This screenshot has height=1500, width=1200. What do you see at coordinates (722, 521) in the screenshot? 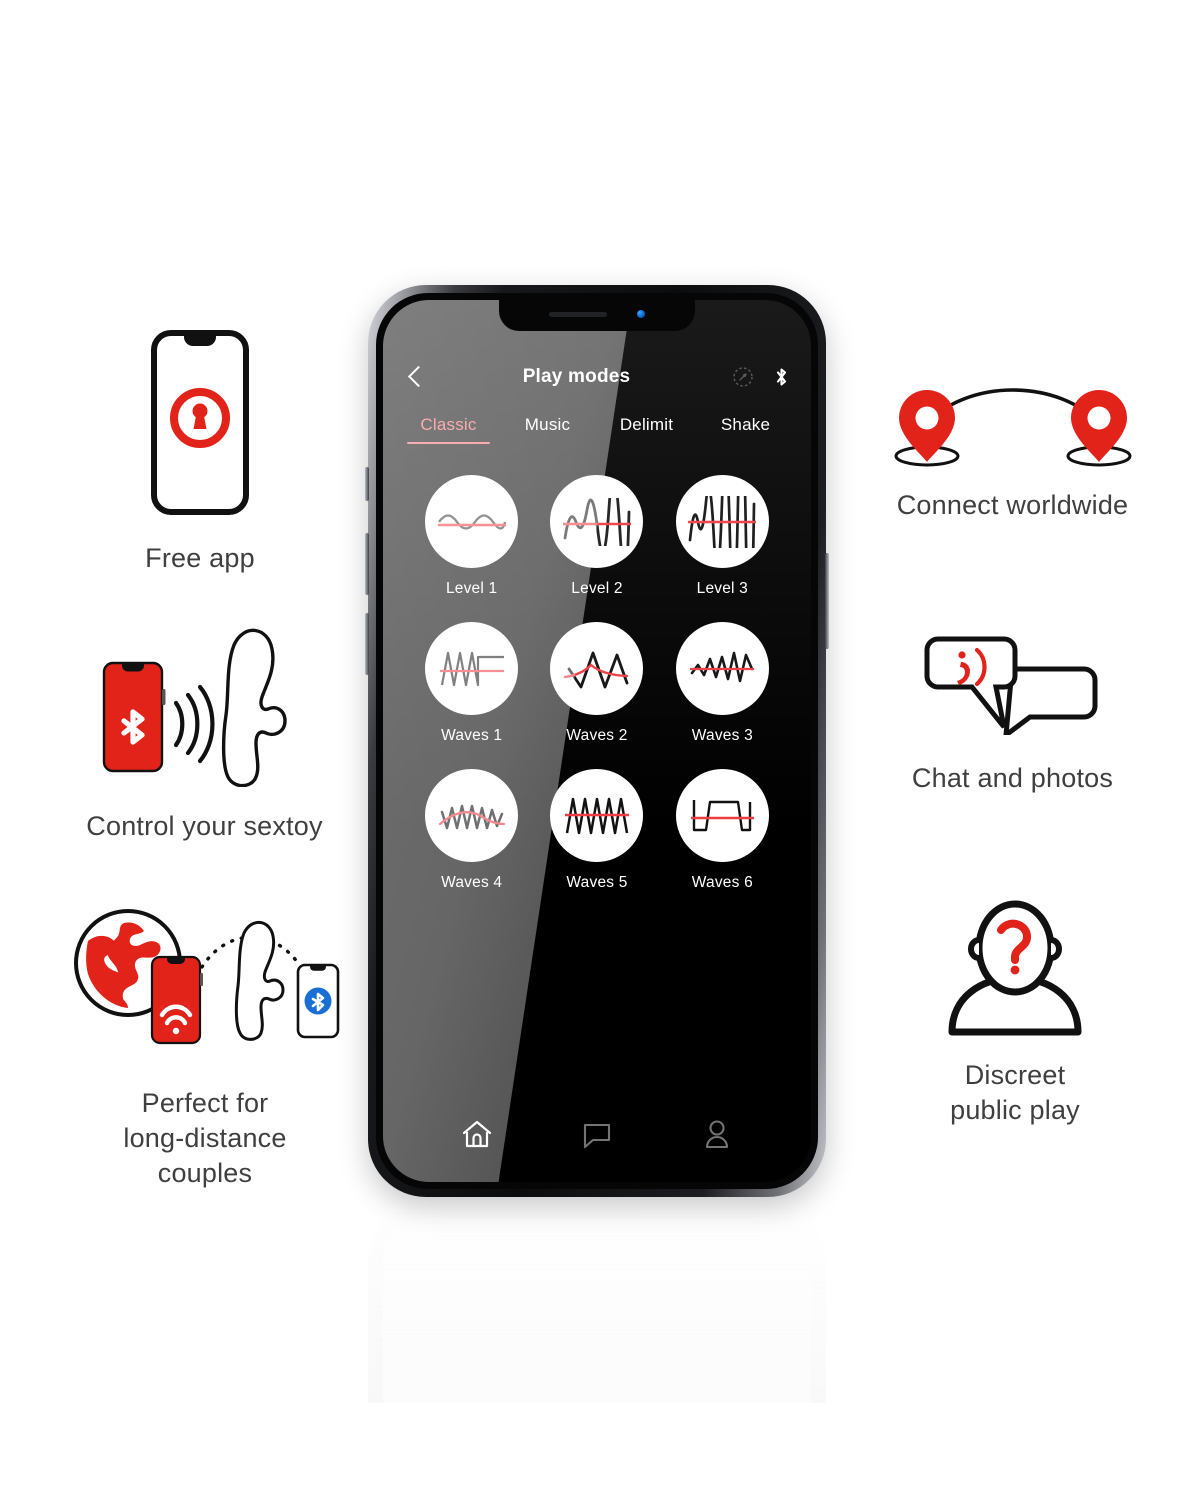
I see `sine-high-amplitude-icon` at bounding box center [722, 521].